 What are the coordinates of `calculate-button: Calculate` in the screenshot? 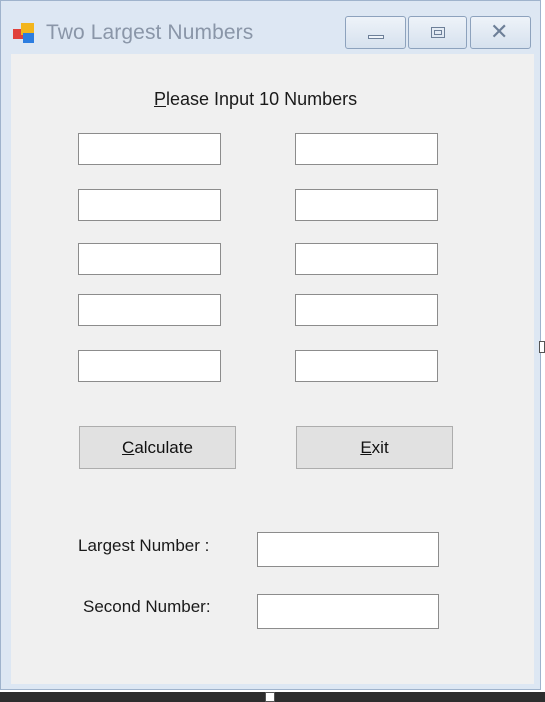 It's located at (157, 447).